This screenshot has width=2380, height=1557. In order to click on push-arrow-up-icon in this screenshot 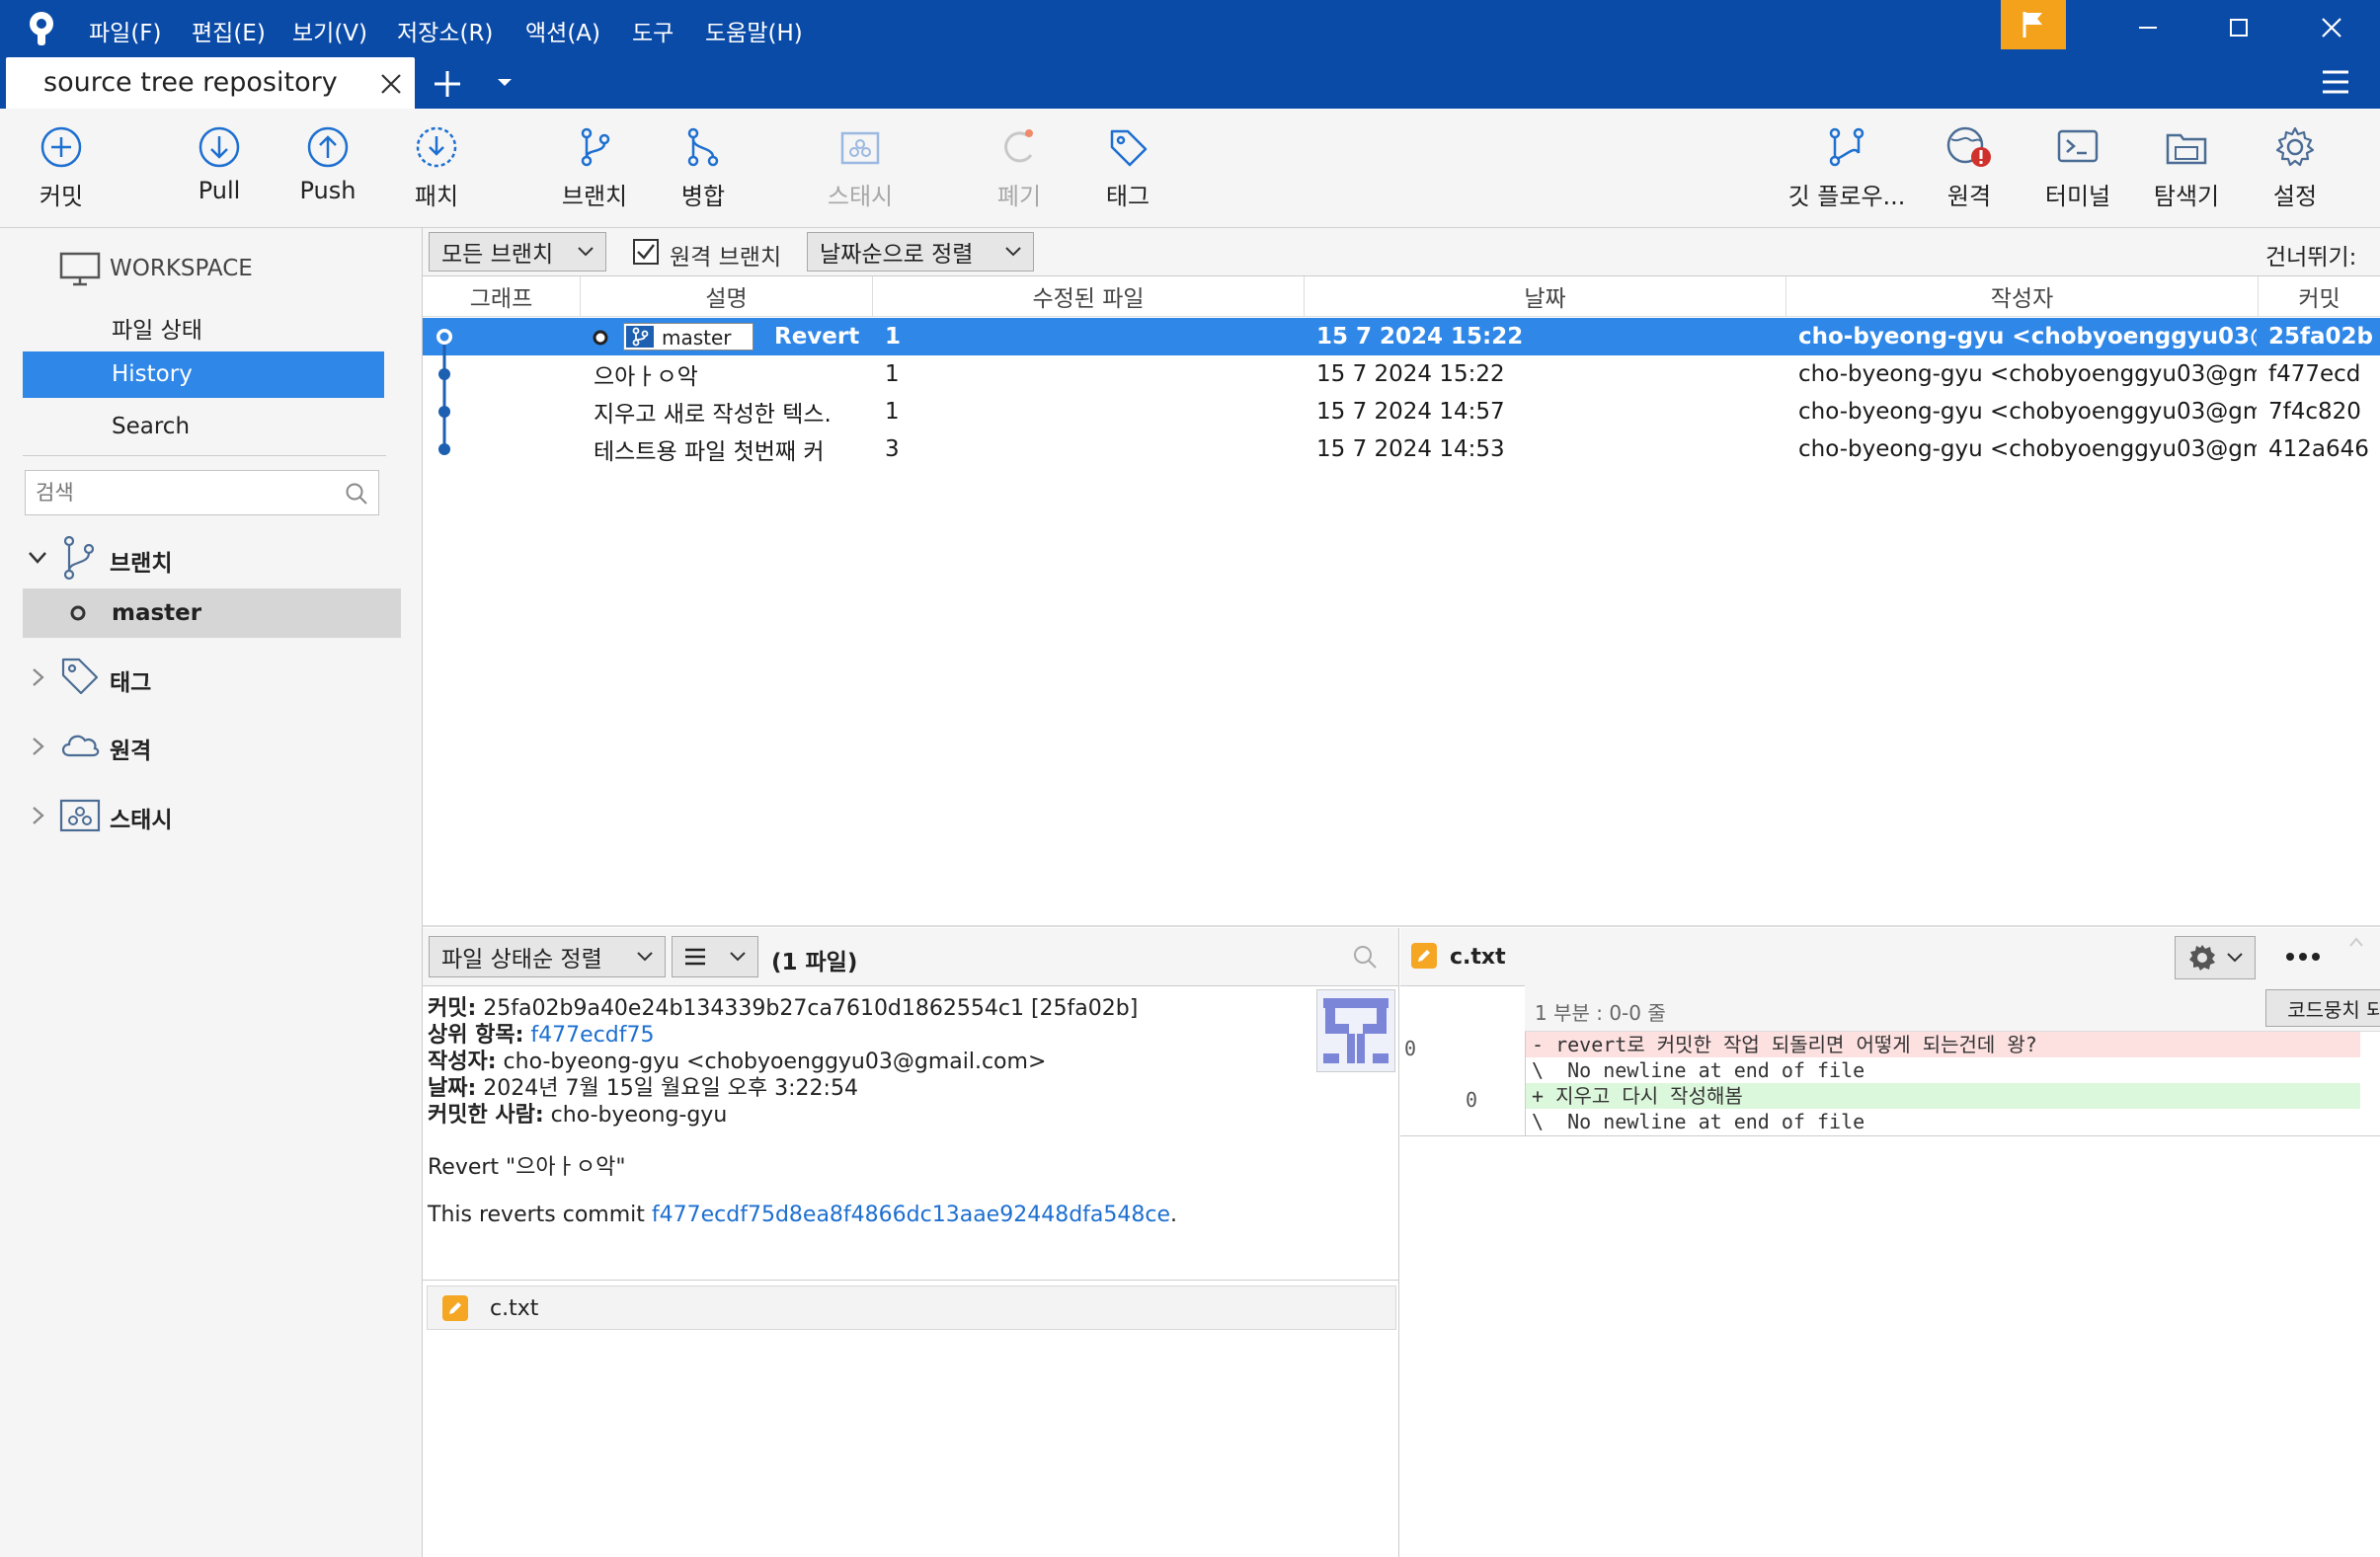, I will do `click(328, 147)`.